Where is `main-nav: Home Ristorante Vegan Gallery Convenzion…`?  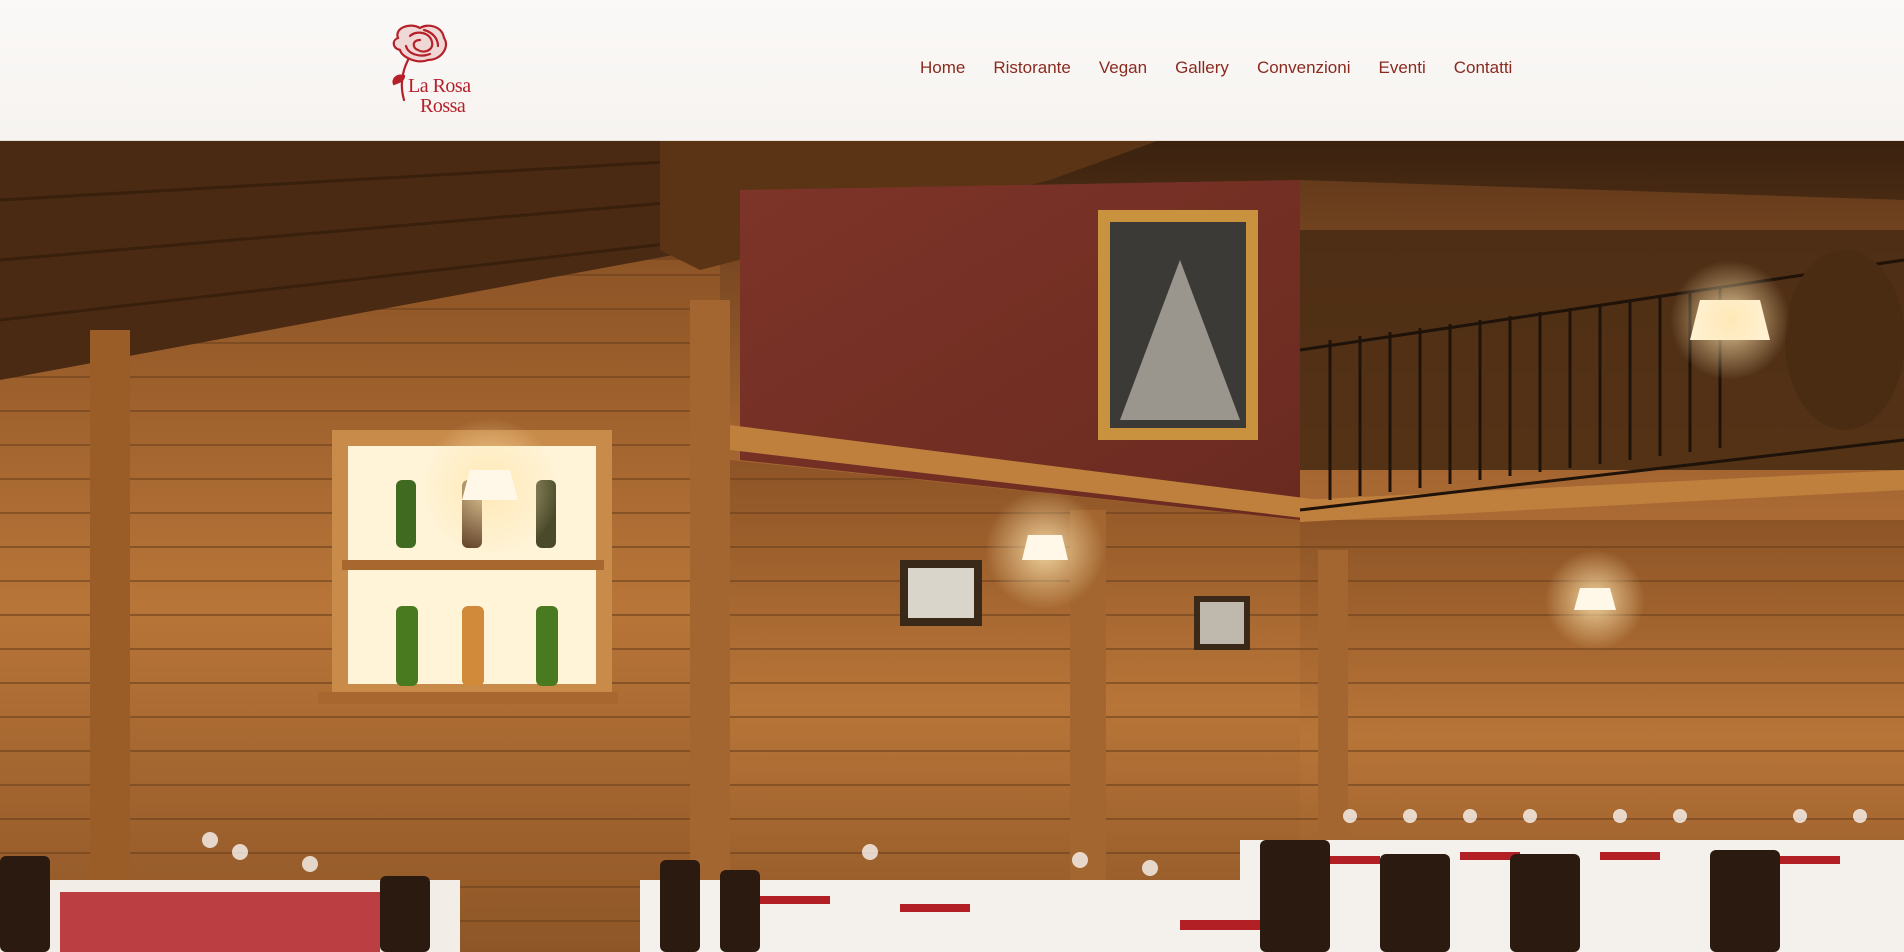 main-nav: Home Ristorante Vegan Gallery Convenzion… is located at coordinates (1216, 68).